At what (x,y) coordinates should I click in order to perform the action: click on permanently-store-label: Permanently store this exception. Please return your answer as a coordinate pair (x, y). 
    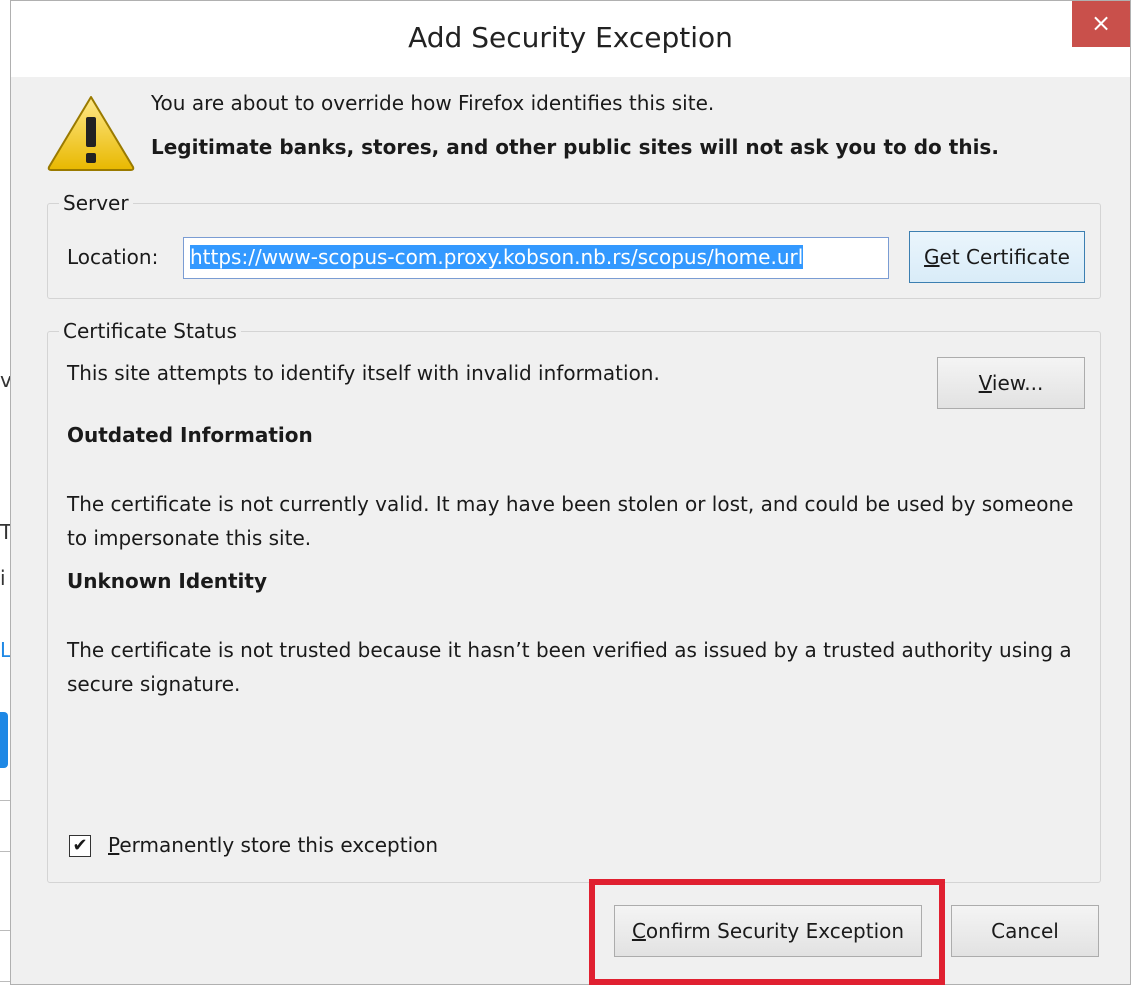
    Looking at the image, I should click on (273, 845).